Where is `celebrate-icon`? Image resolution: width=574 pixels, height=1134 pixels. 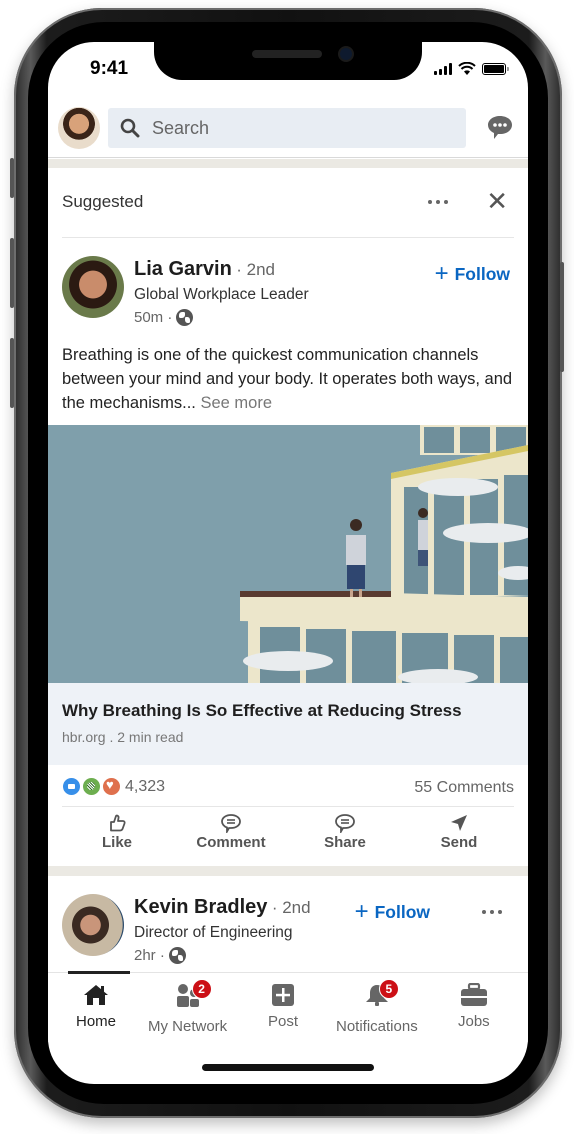
celebrate-icon is located at coordinates (91, 786).